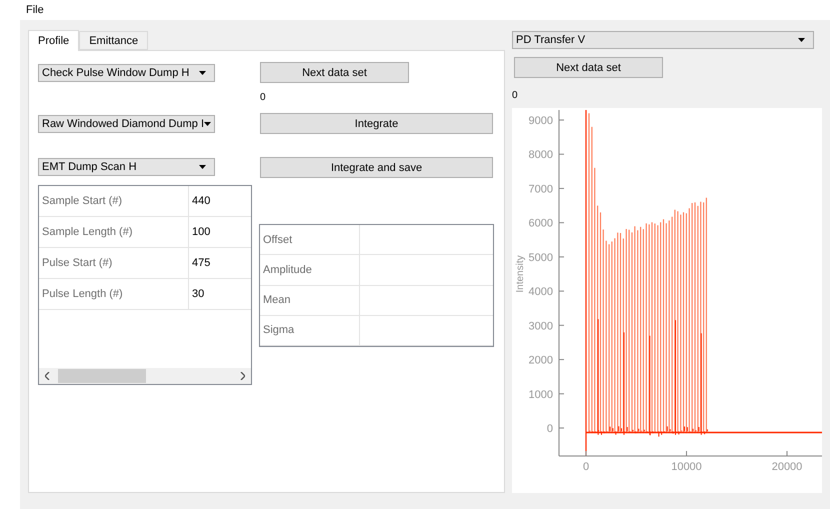  Describe the element at coordinates (540, 121) in the screenshot. I see `y-tick-label: 9000` at that location.